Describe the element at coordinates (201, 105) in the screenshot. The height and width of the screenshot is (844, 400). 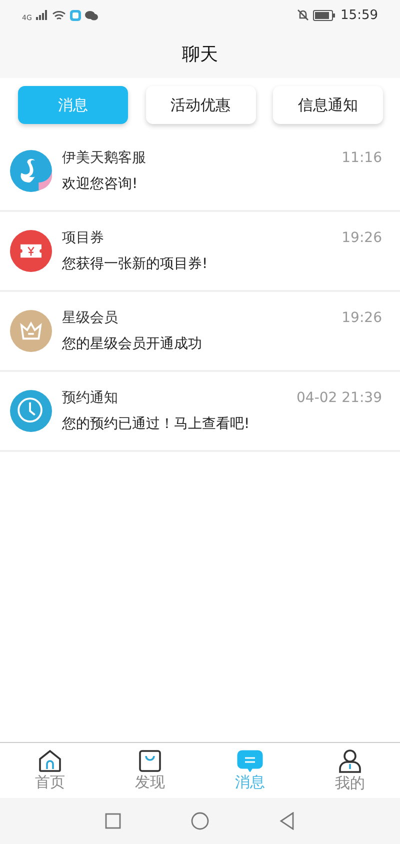
I see `tab: 活动优惠` at that location.